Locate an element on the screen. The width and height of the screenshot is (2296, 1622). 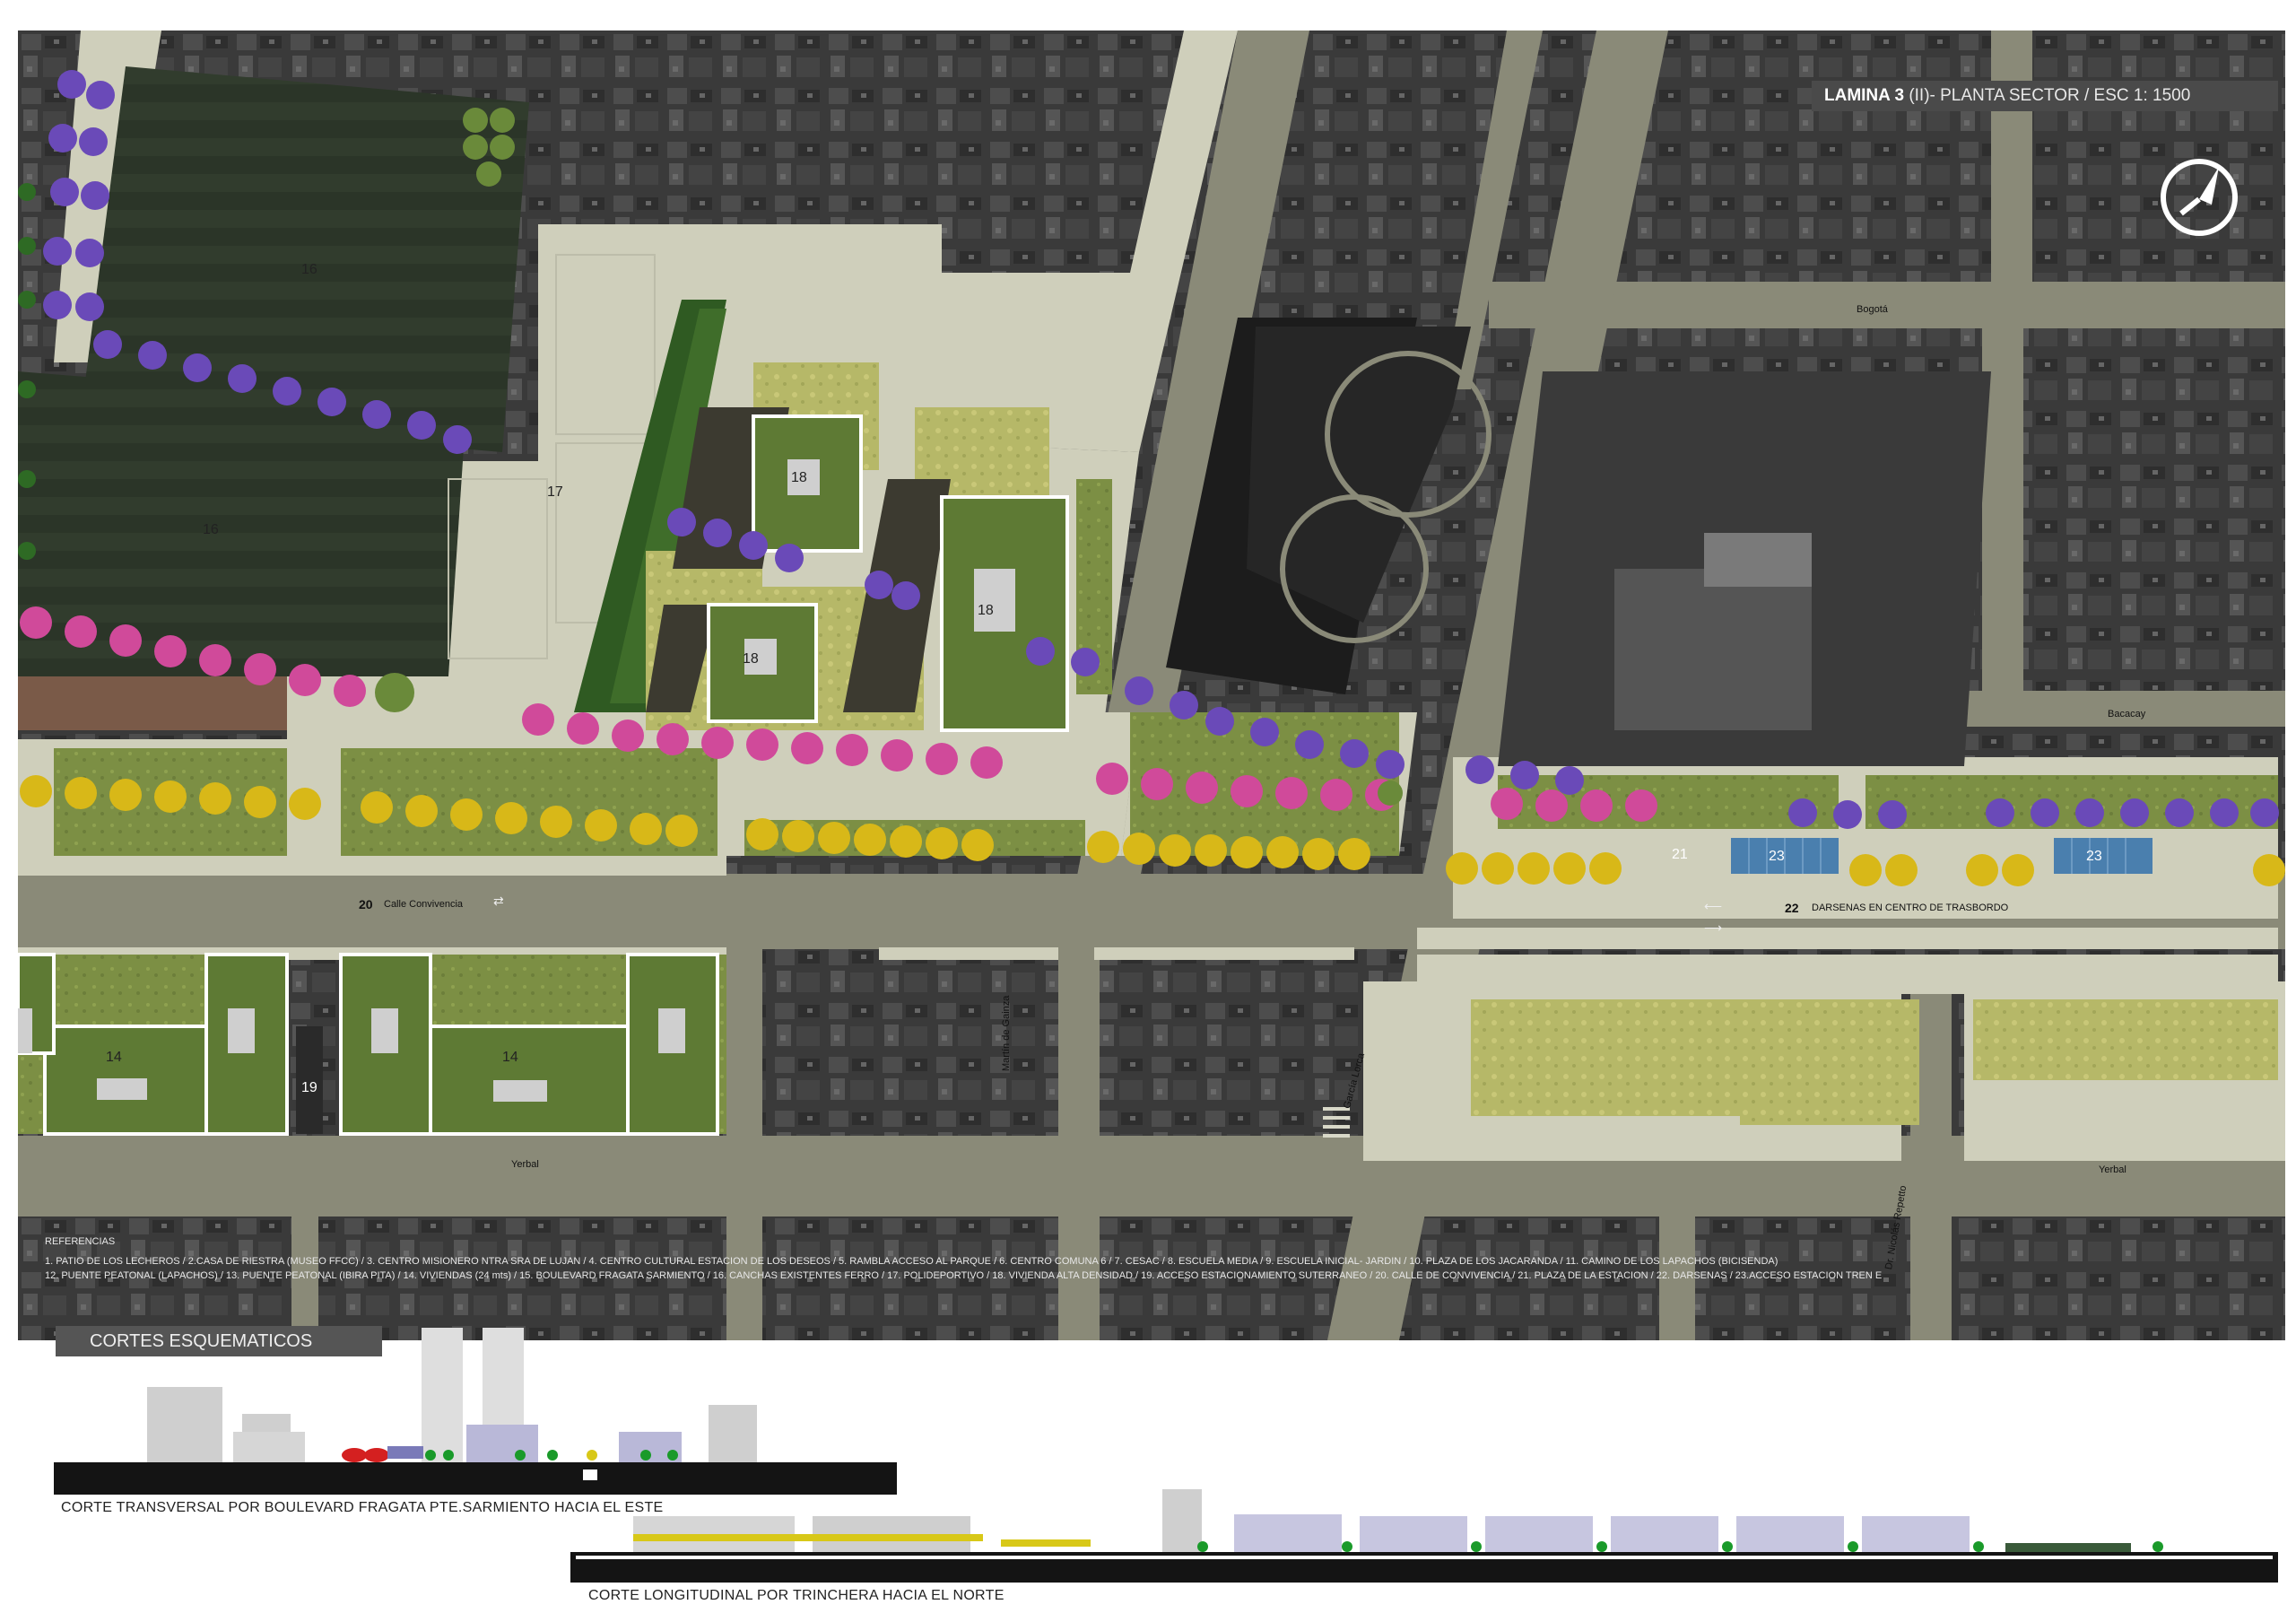
darsenas-label: DARSENAS EN CENTRO DE TRASBORDO is located at coordinates (1910, 908).